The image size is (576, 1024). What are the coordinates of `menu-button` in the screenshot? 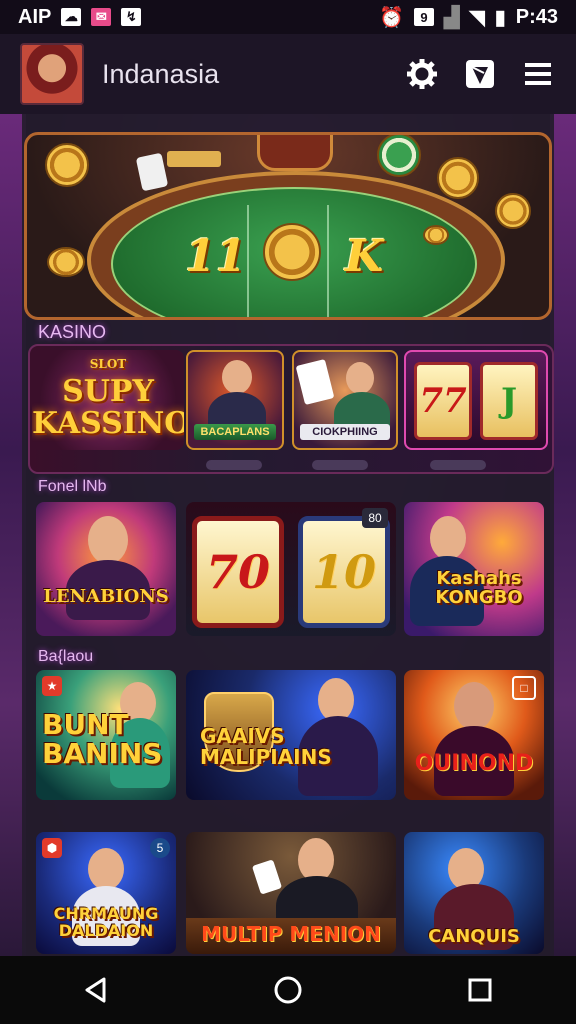 It's located at (538, 74).